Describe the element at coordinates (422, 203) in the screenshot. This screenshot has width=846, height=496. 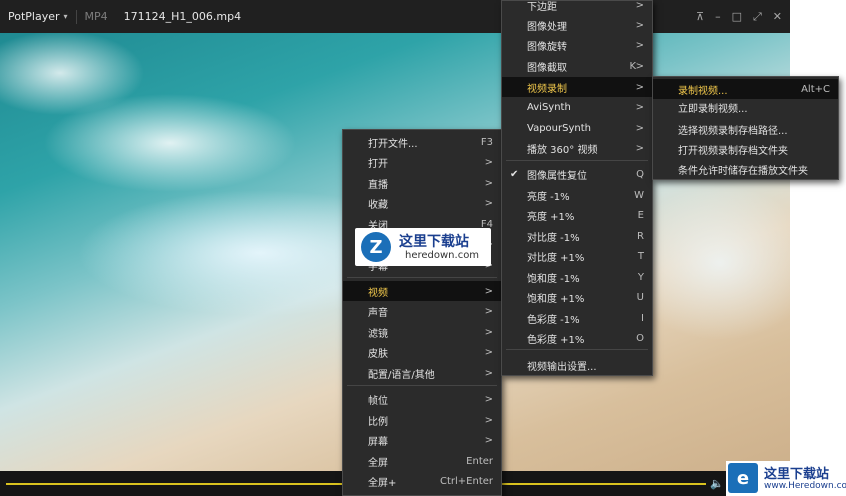
I see `menu-item: 收藏 >` at that location.